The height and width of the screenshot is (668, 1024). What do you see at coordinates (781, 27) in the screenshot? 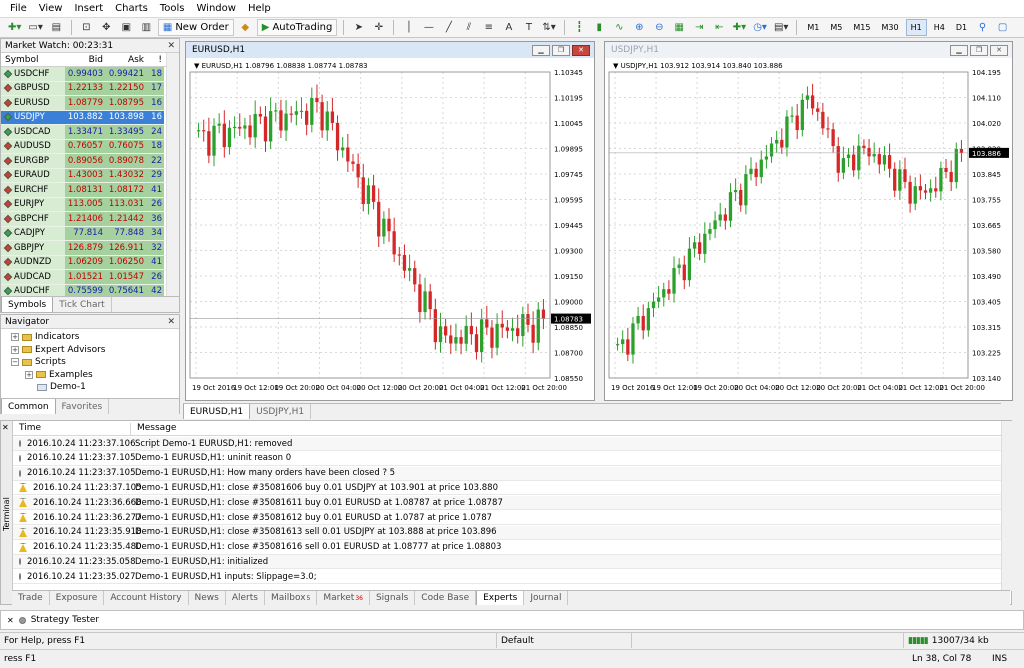
I see `templates-icon: ▤▾` at bounding box center [781, 27].